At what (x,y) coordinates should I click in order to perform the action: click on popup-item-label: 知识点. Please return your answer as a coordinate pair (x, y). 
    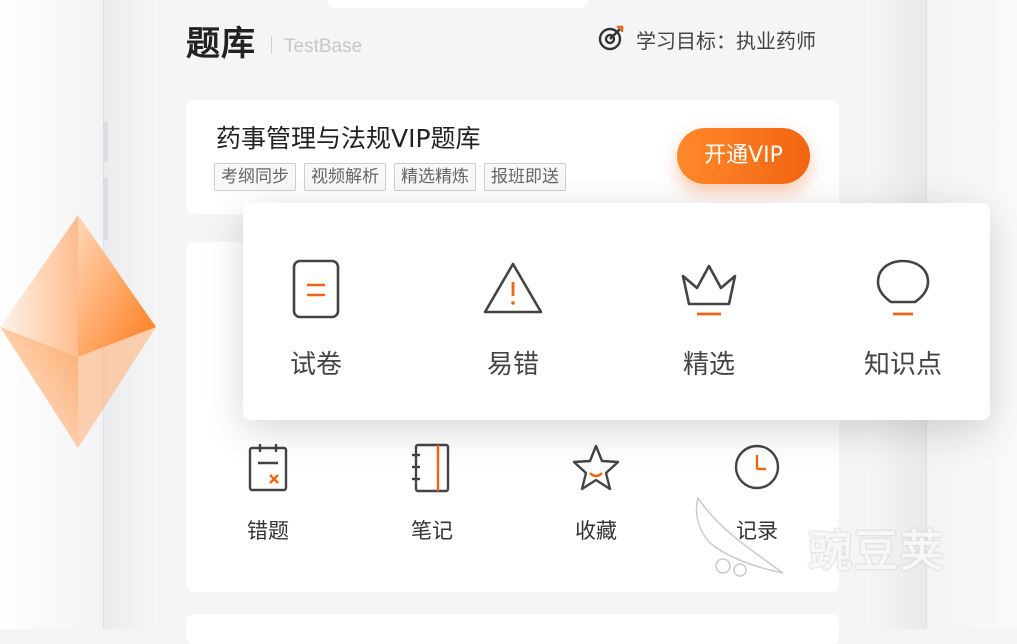
    Looking at the image, I should click on (902, 365).